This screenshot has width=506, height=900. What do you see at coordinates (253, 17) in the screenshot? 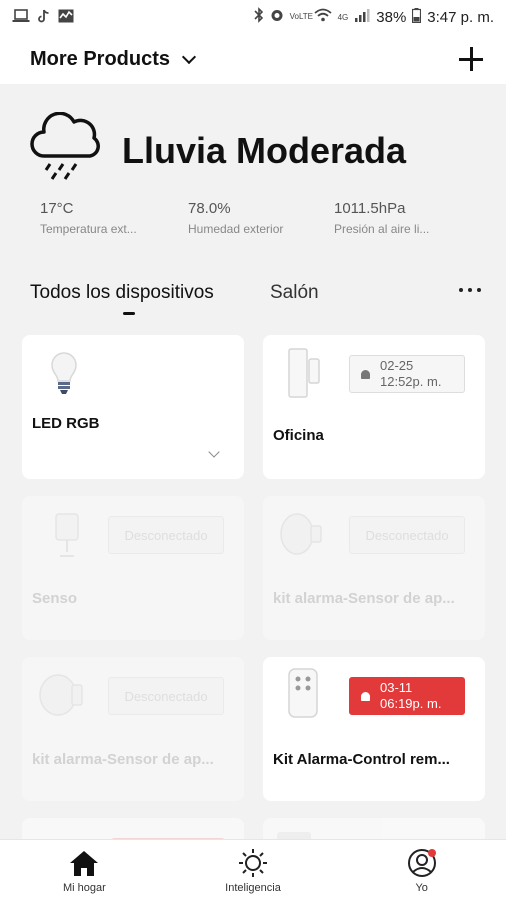
I see `status-bar: VoLTE 4G 38% 3:47 p. m.` at bounding box center [253, 17].